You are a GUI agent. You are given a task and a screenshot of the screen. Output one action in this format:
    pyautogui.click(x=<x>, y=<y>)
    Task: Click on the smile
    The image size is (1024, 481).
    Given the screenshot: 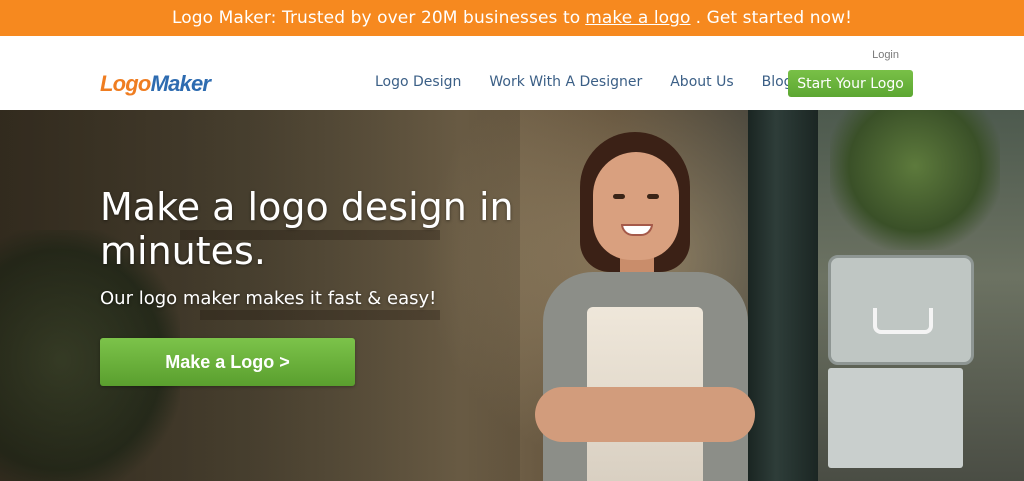 What is the action you would take?
    pyautogui.click(x=637, y=230)
    